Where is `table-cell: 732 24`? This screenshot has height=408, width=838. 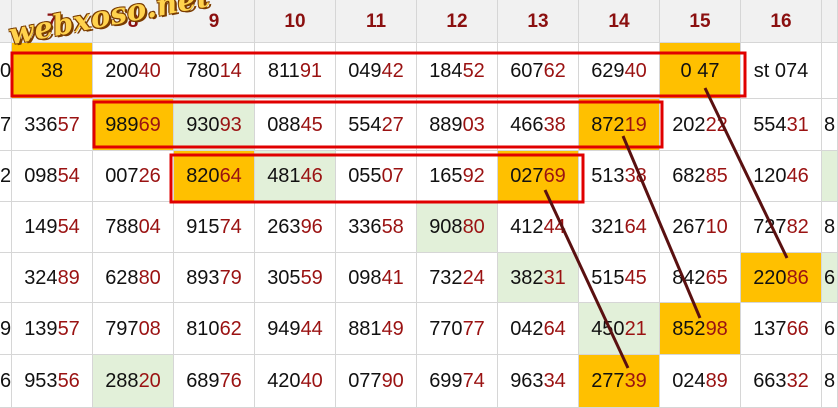 table-cell: 732 24 is located at coordinates (457, 278).